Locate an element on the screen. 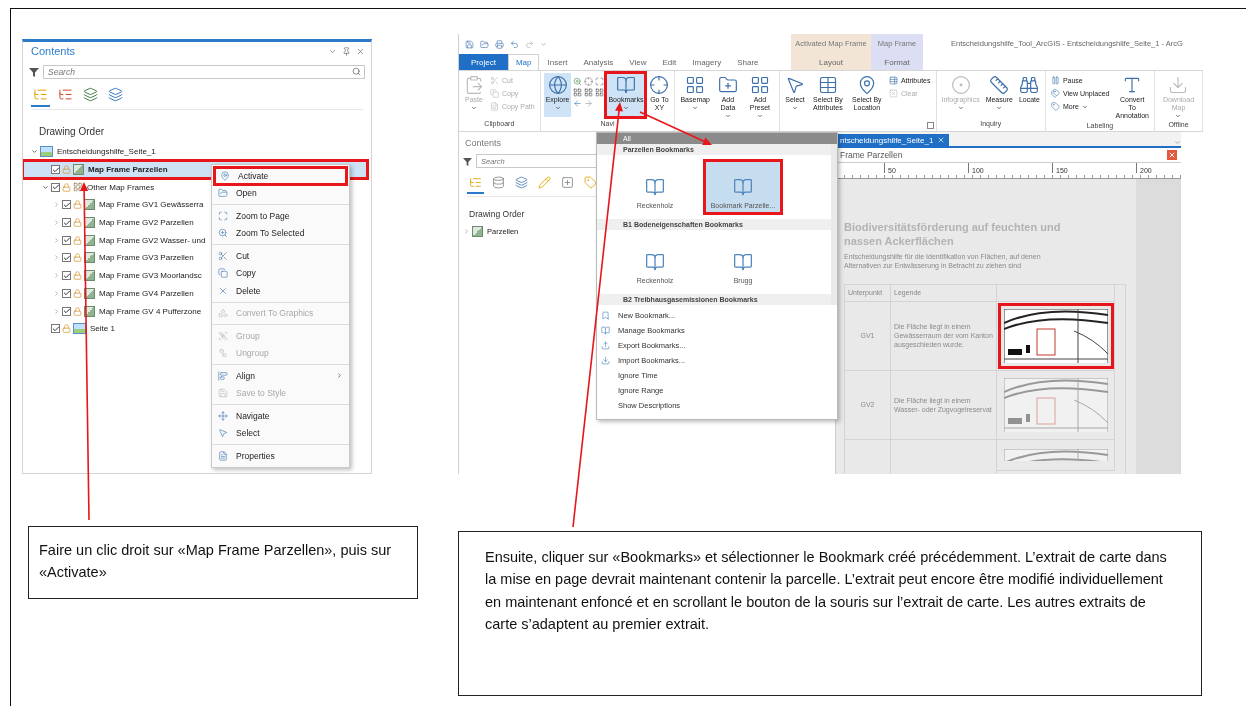  copy-icon is located at coordinates (494, 93).